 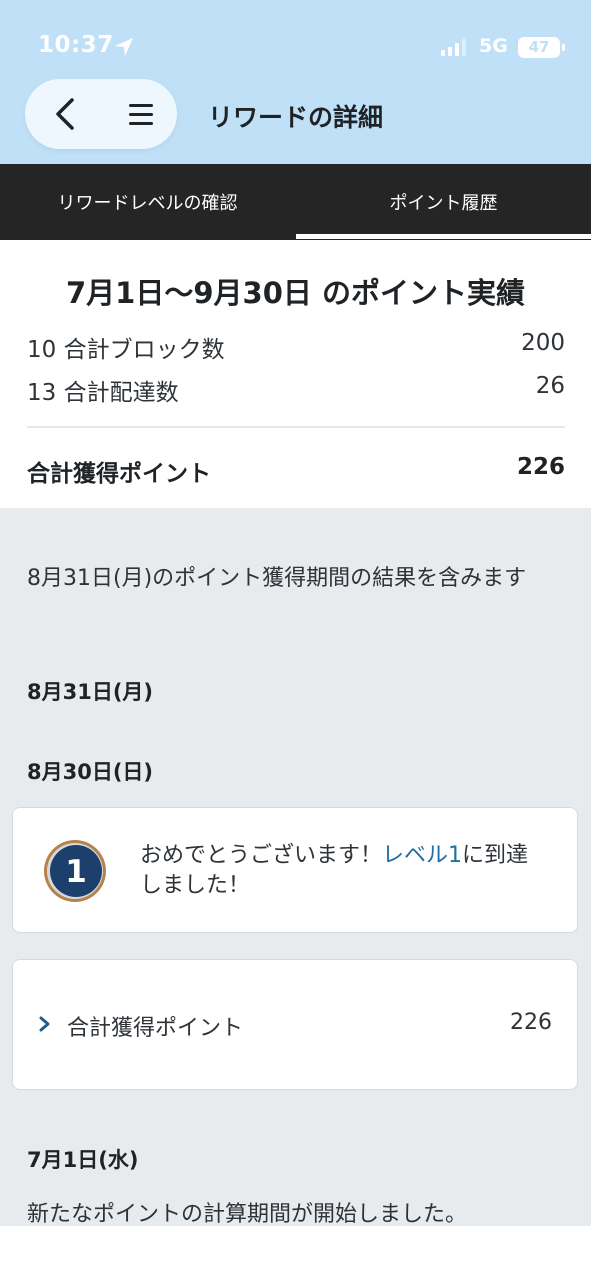 I want to click on chevron-right-icon, so click(x=44, y=1024).